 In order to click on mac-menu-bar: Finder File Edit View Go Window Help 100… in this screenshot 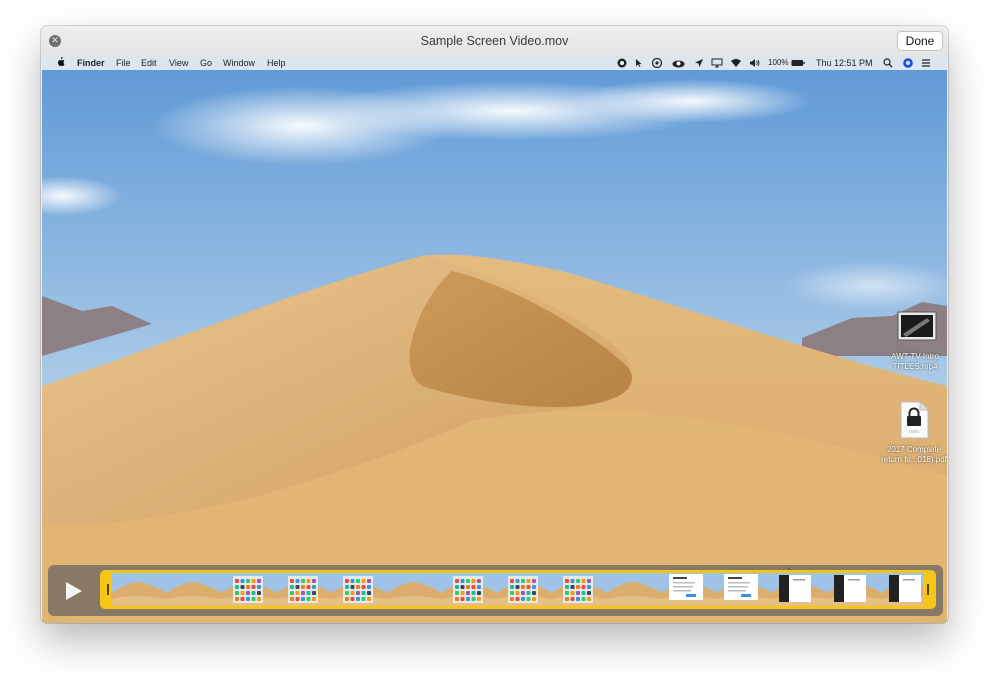, I will do `click(494, 63)`.